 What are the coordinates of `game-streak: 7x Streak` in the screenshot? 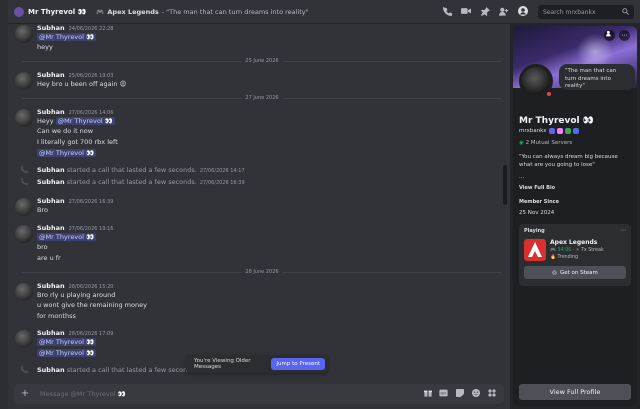 It's located at (592, 250).